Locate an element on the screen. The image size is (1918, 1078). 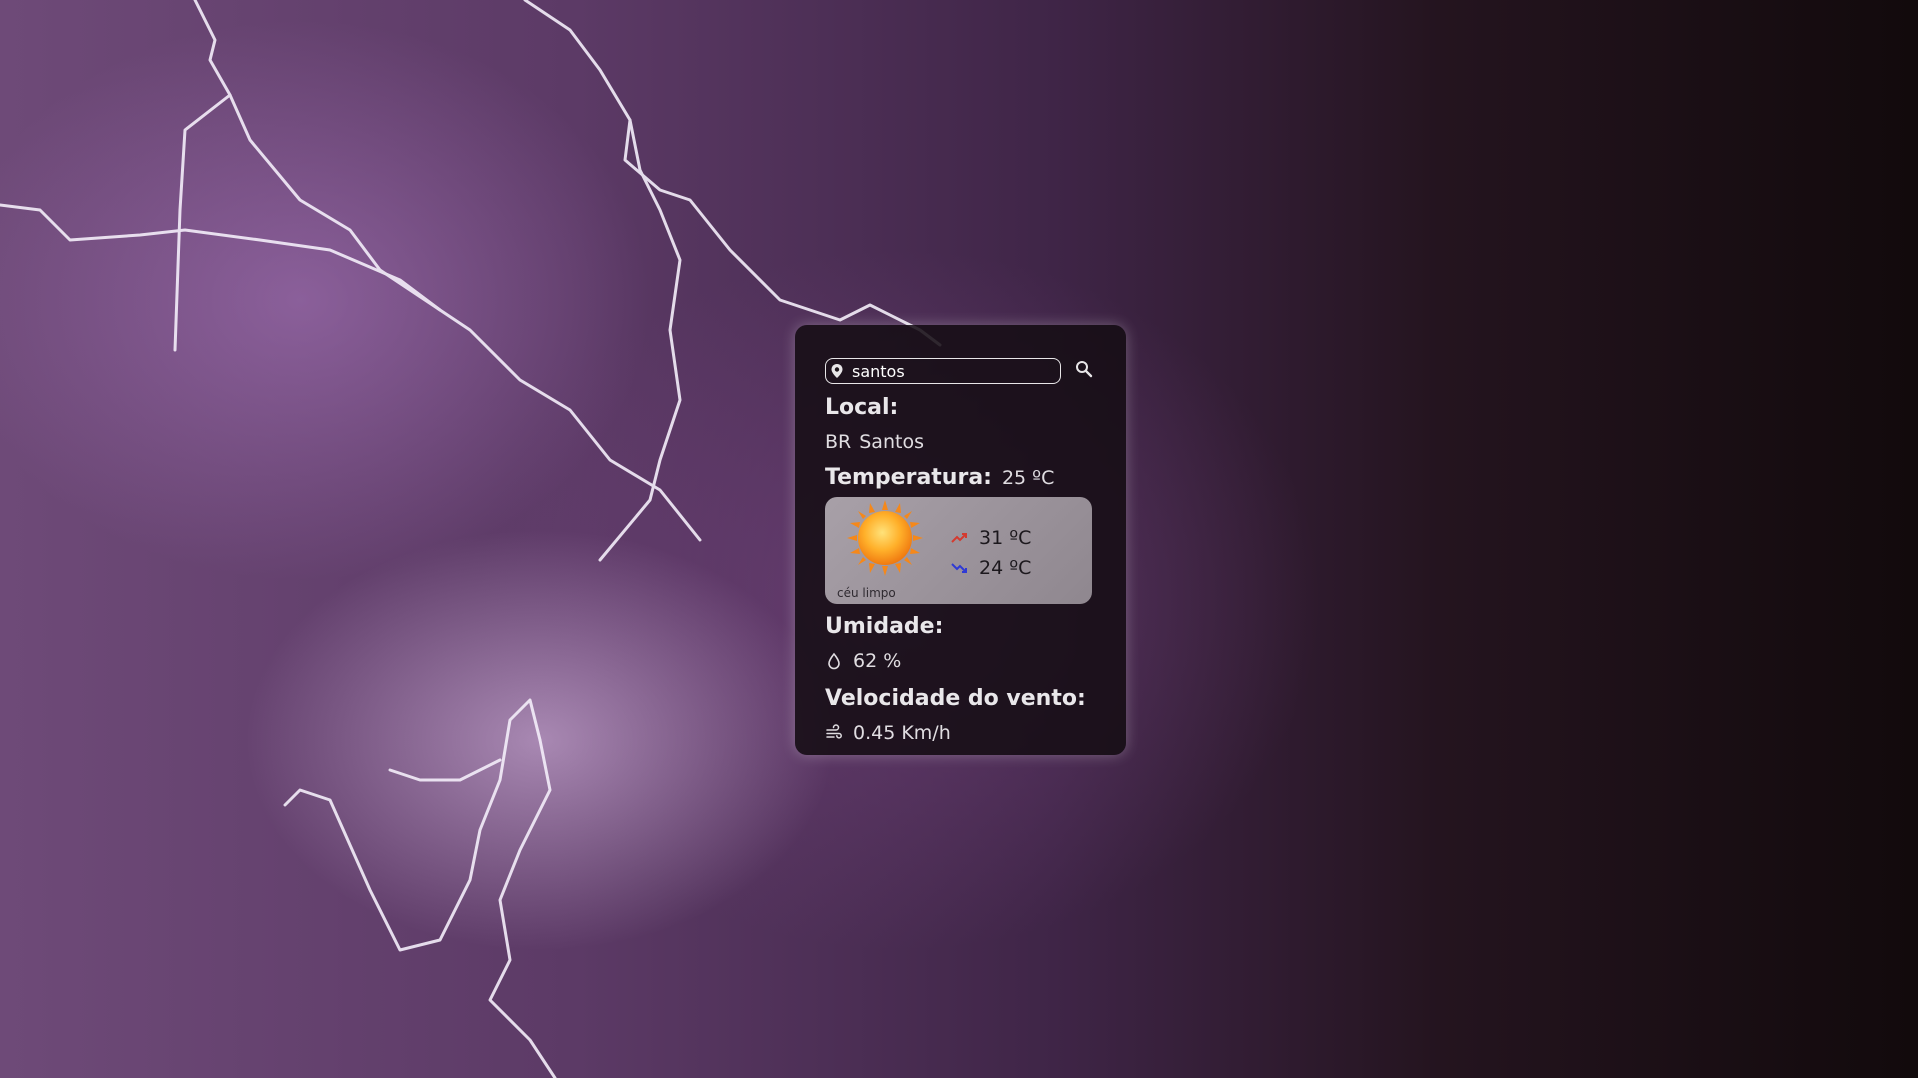
country-code: BR is located at coordinates (838, 442).